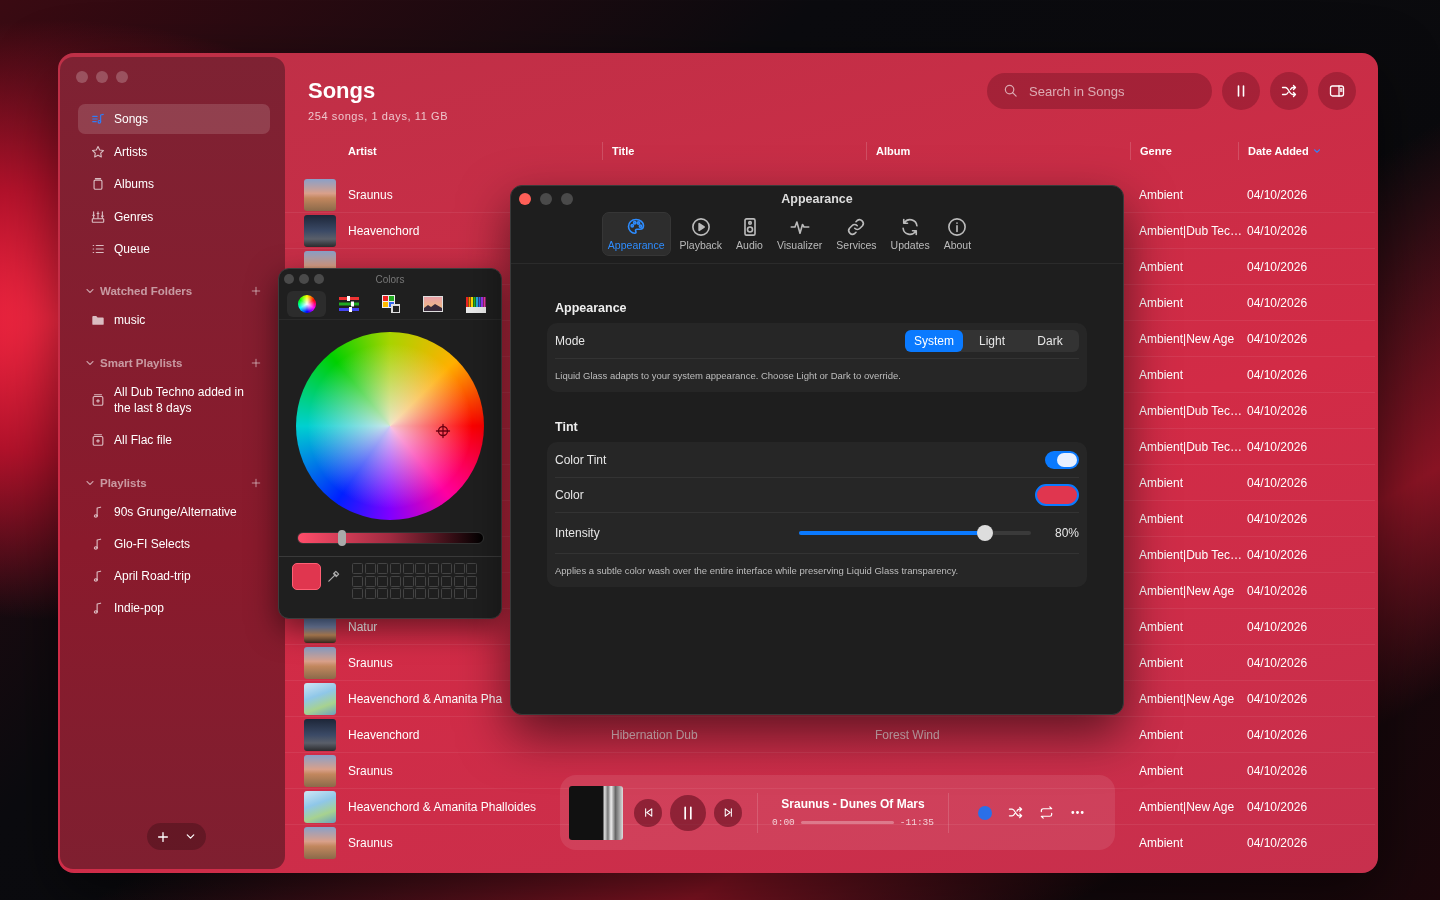 The height and width of the screenshot is (900, 1440). Describe the element at coordinates (916, 822) in the screenshot. I see `remaining-time: -11:35` at that location.